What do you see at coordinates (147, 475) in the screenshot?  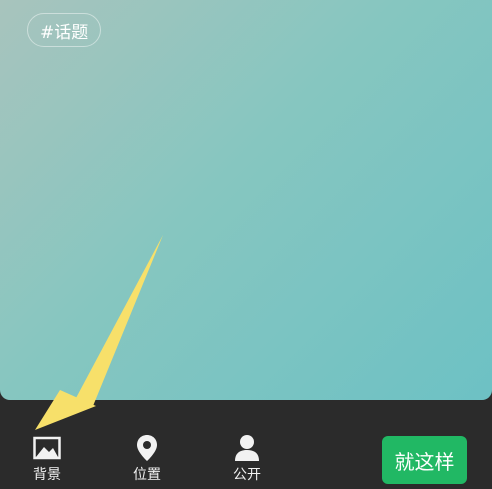 I see `location-button-label: 位置` at bounding box center [147, 475].